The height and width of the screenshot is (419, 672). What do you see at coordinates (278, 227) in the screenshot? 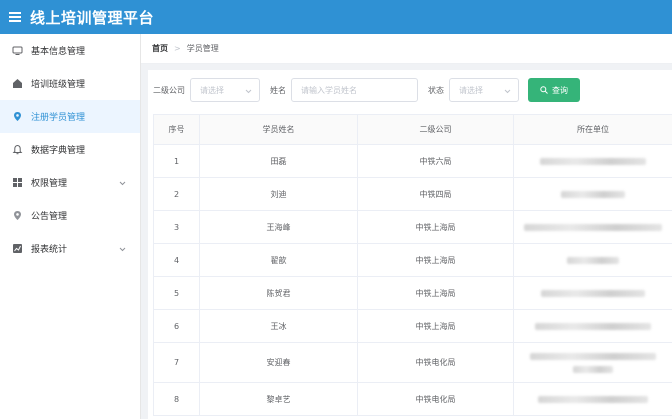
I see `row-student-name: 王海峰` at bounding box center [278, 227].